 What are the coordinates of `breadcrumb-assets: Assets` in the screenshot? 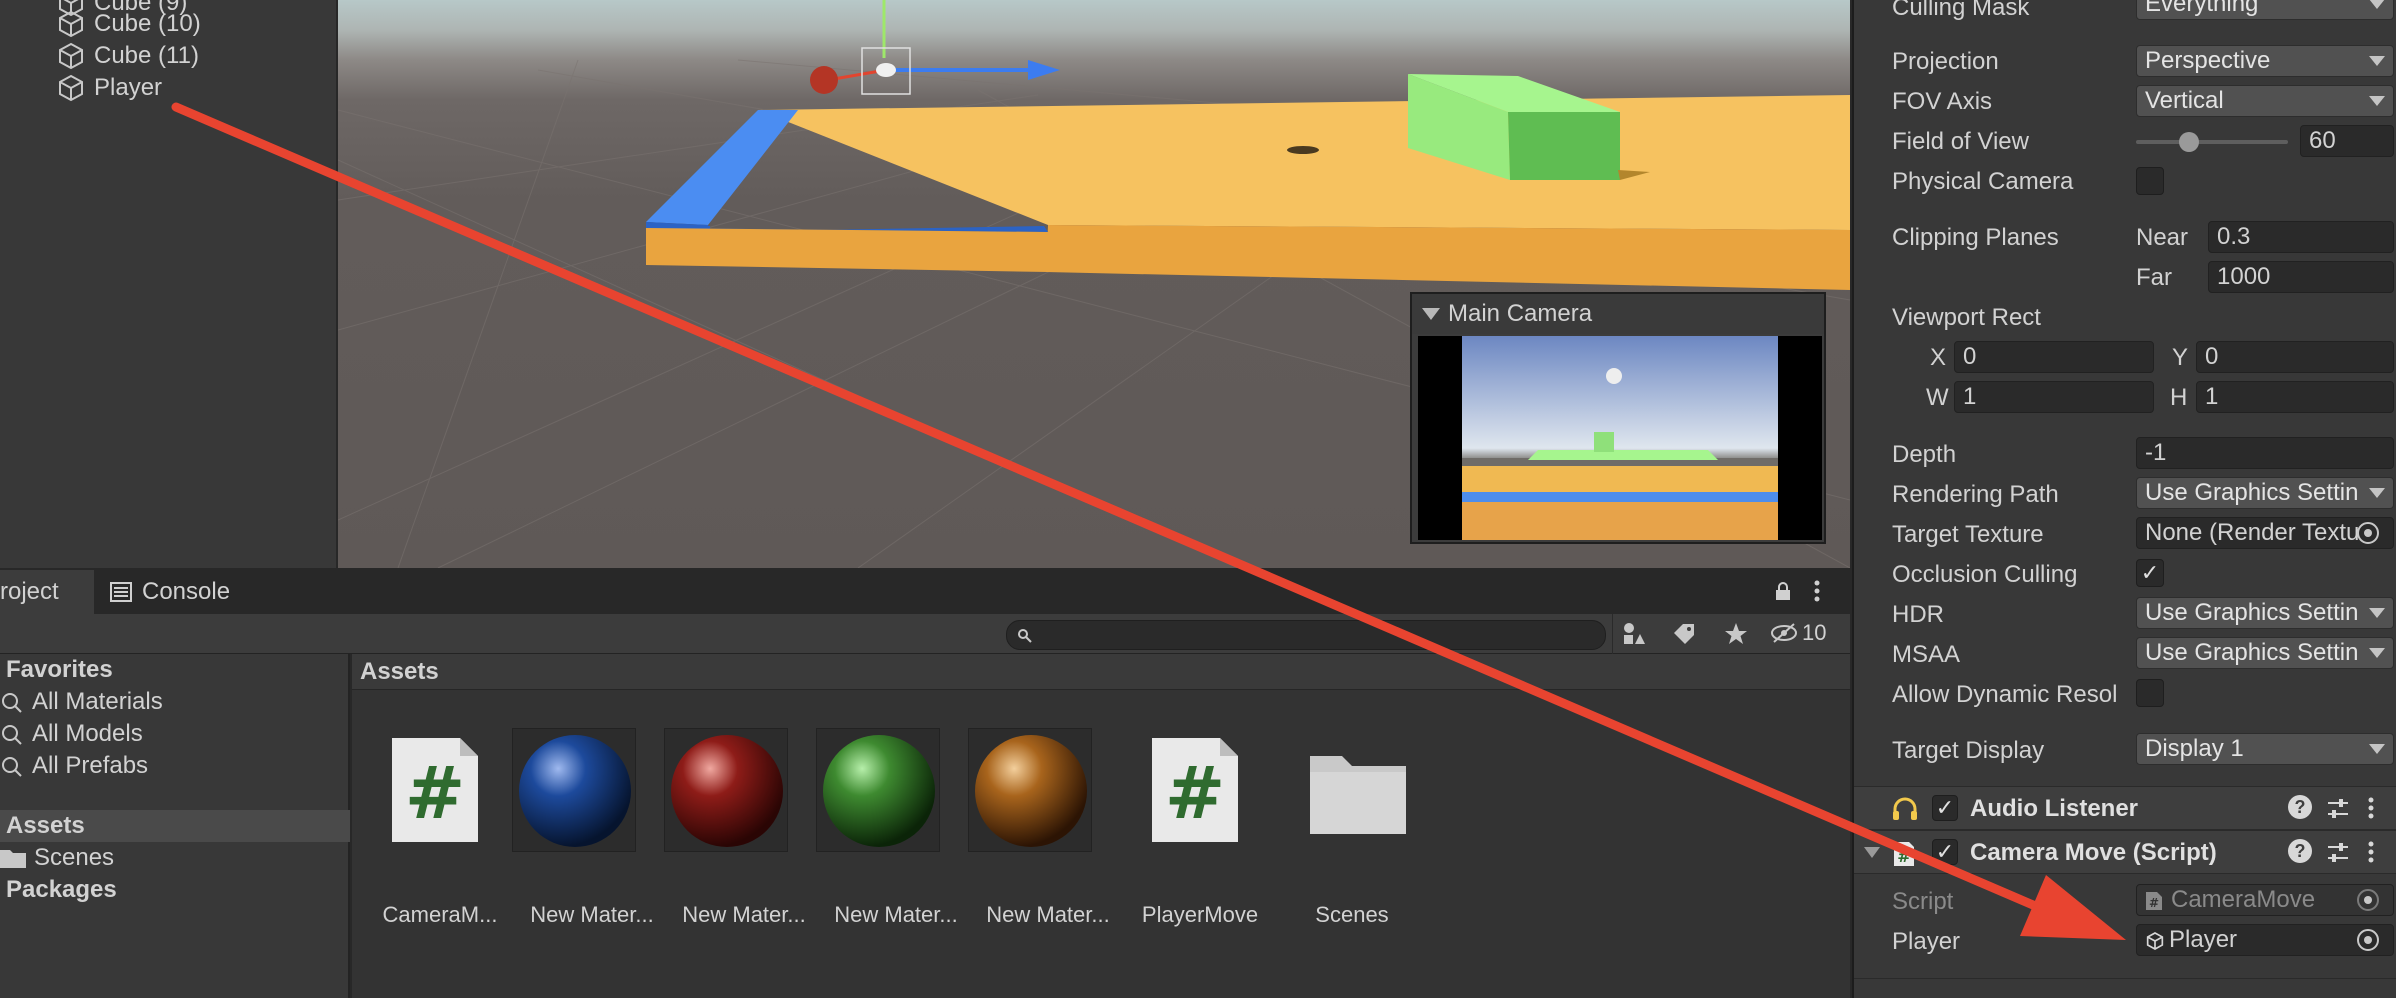 It's located at (399, 672).